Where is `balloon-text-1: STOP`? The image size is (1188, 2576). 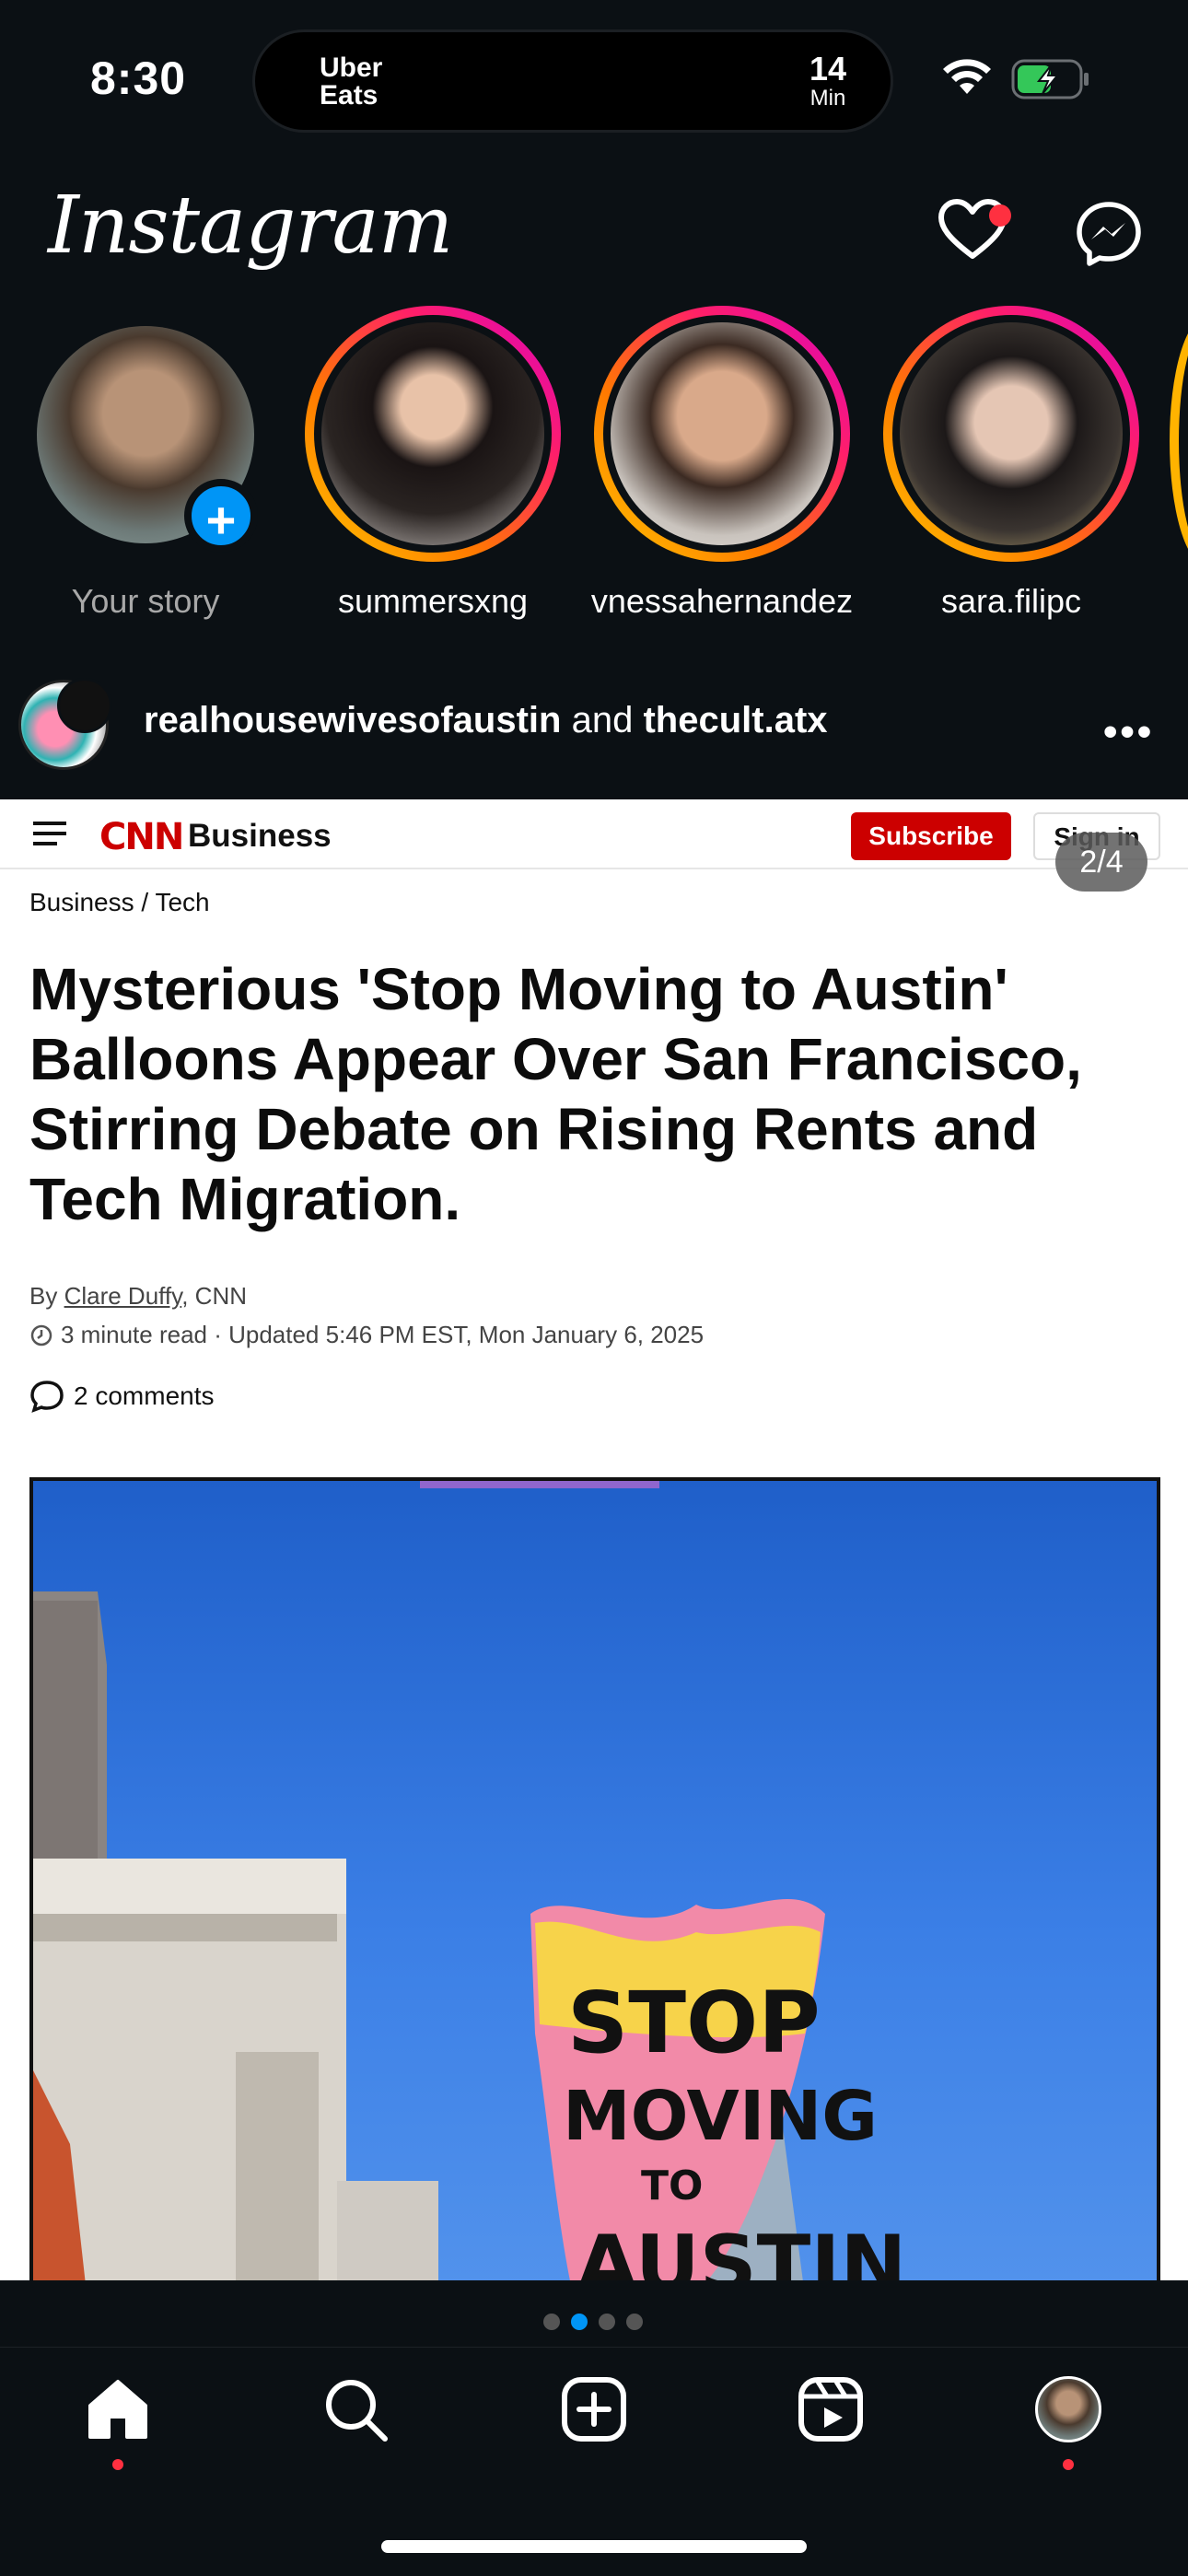 balloon-text-1: STOP is located at coordinates (694, 2023).